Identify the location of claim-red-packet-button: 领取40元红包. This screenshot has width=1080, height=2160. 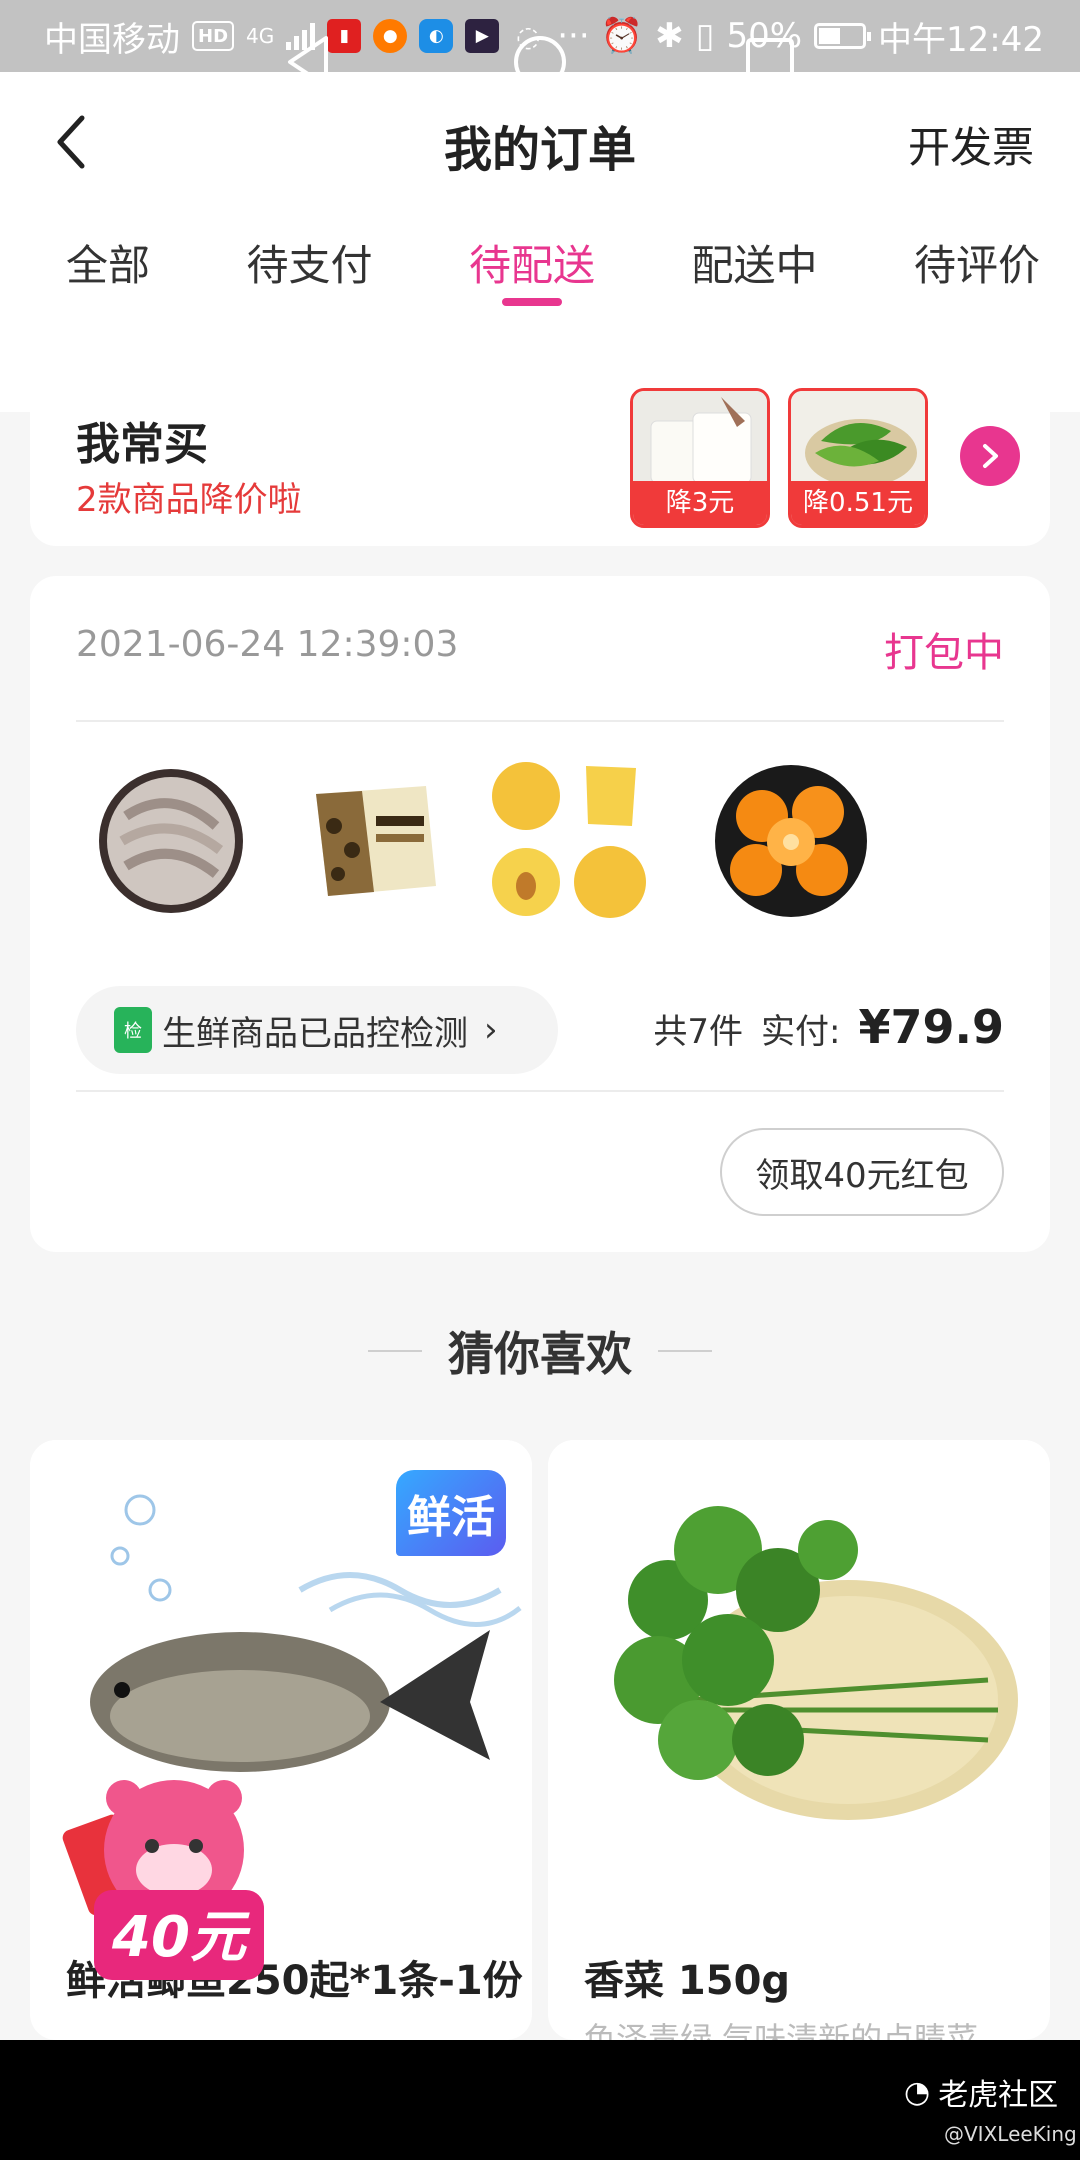
(862, 1172).